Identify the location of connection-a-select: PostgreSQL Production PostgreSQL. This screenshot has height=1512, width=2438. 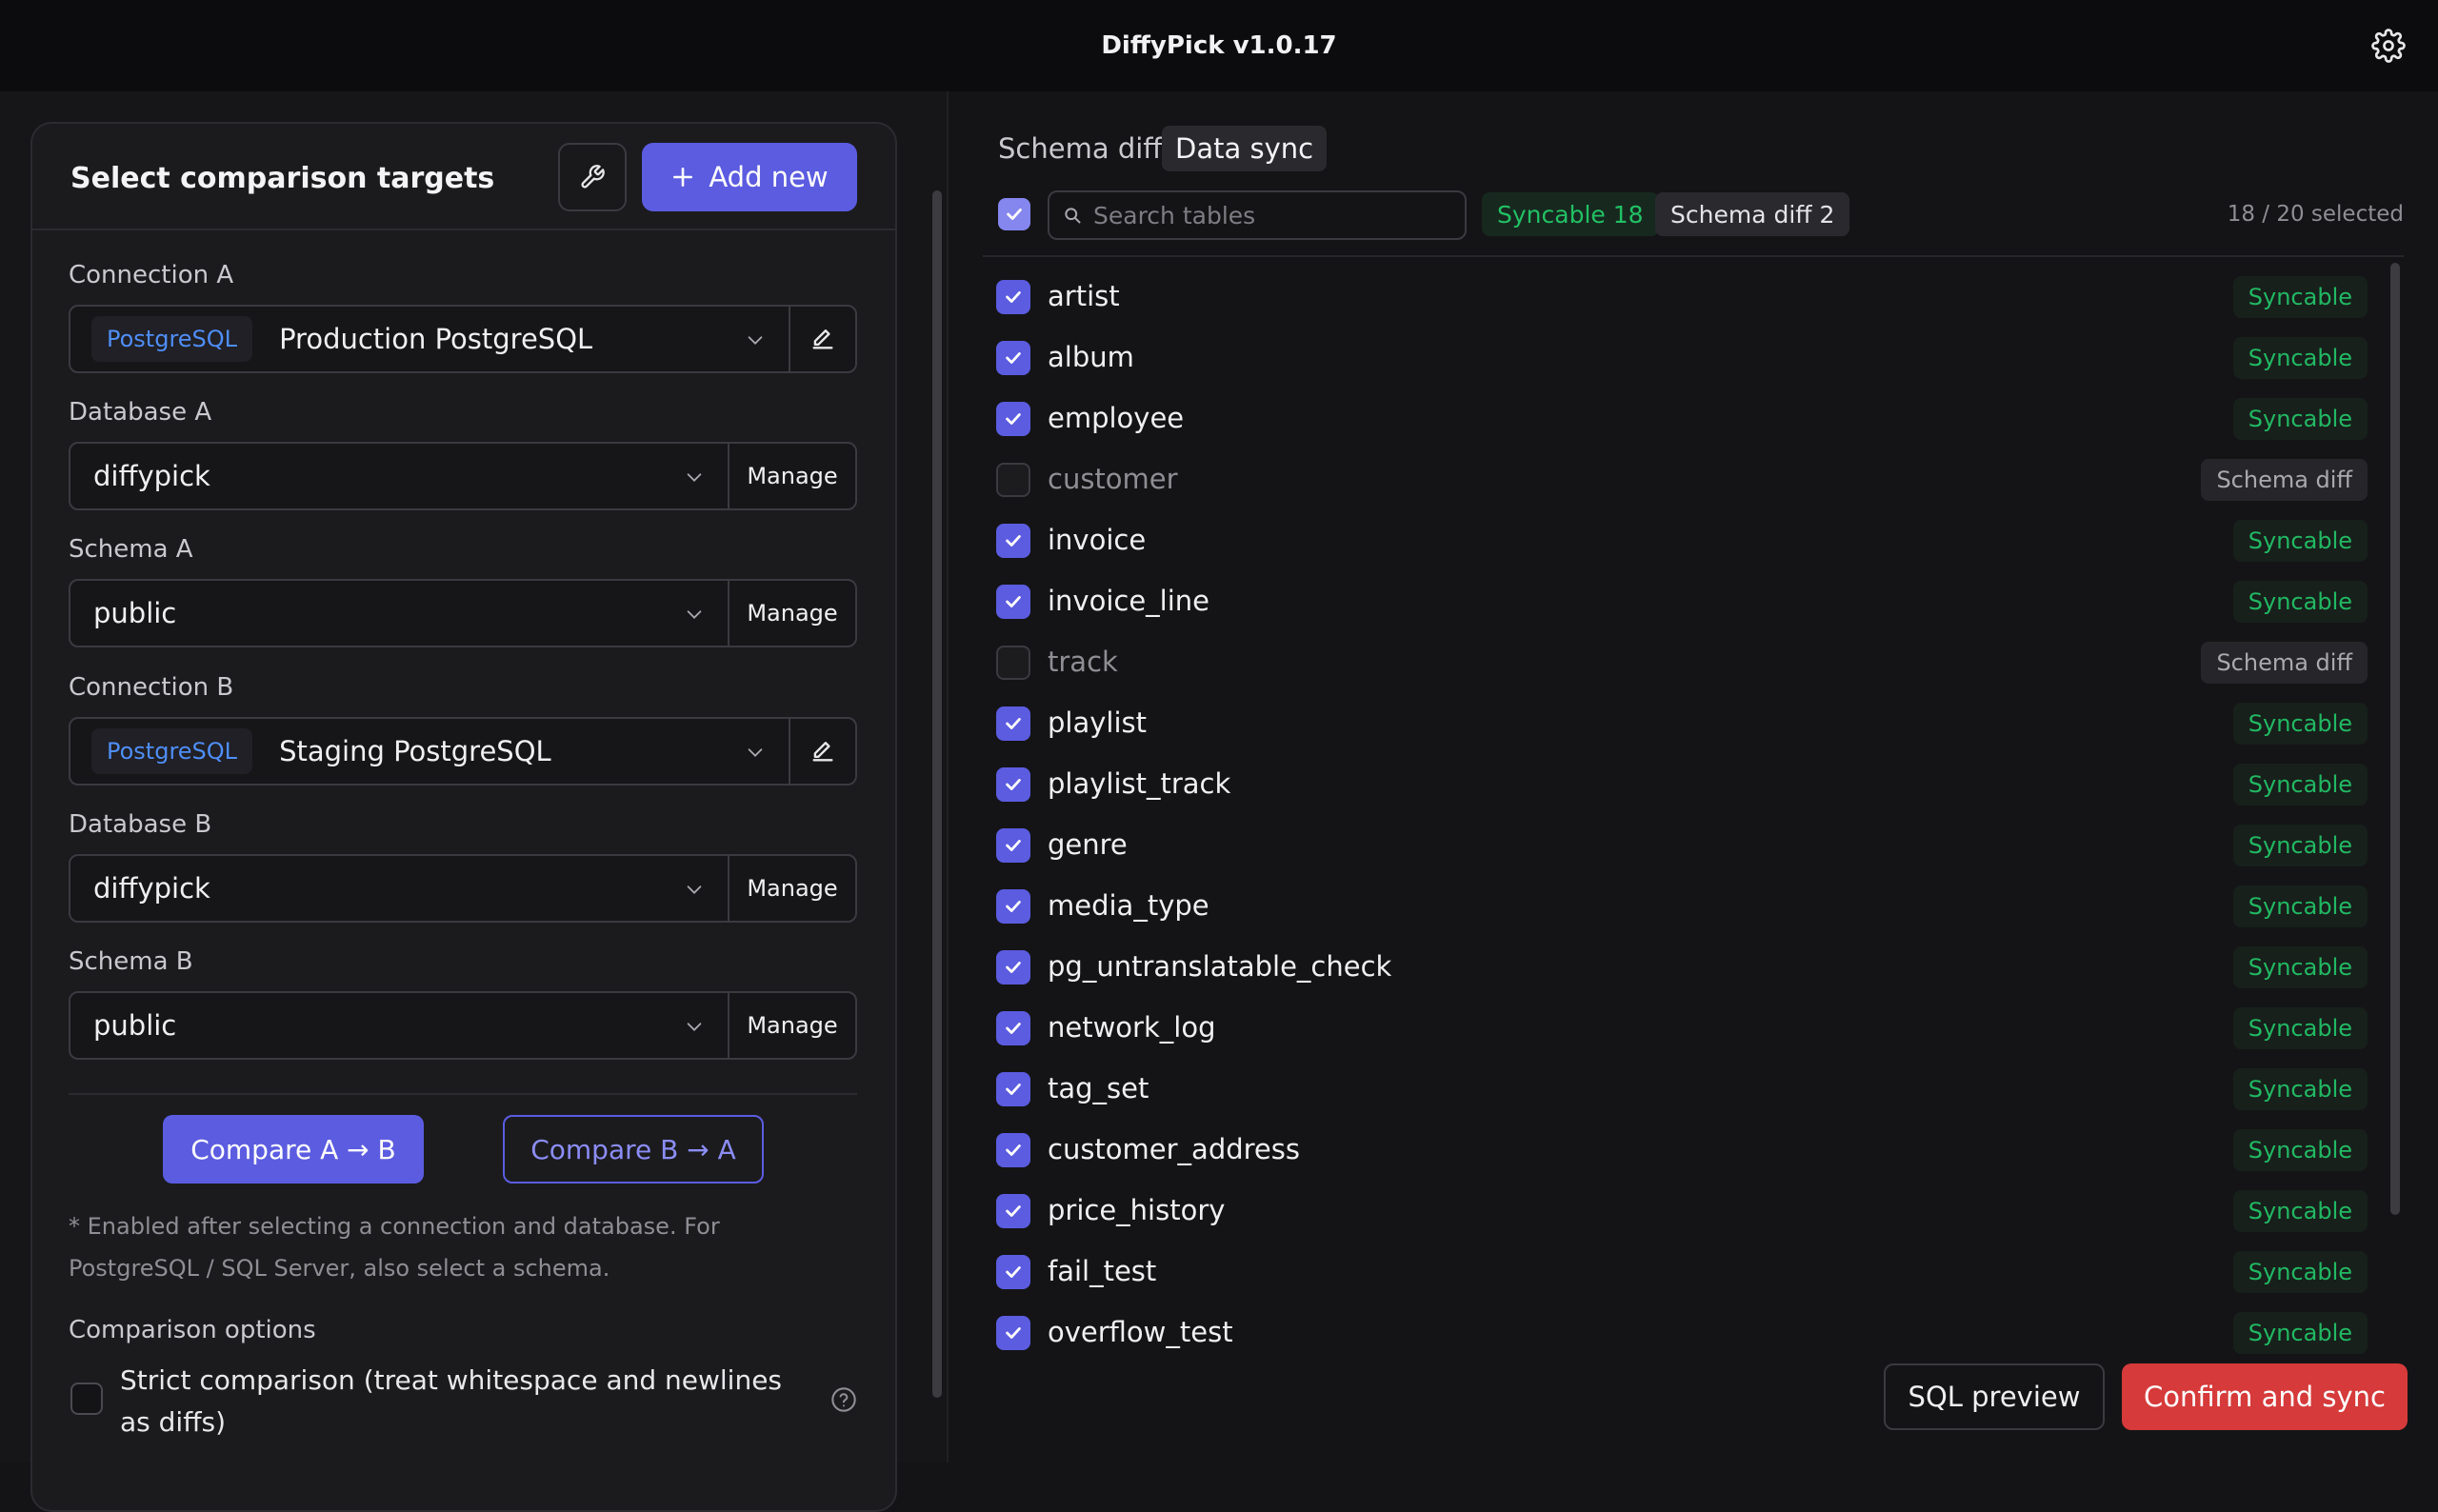
(429, 339).